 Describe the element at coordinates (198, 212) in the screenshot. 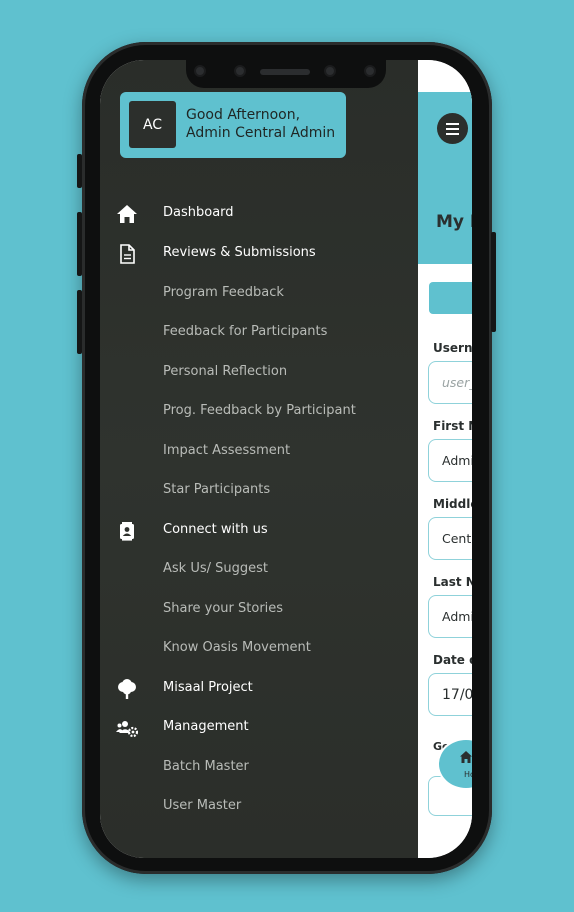

I see `nav-item-label: Dashboard` at that location.